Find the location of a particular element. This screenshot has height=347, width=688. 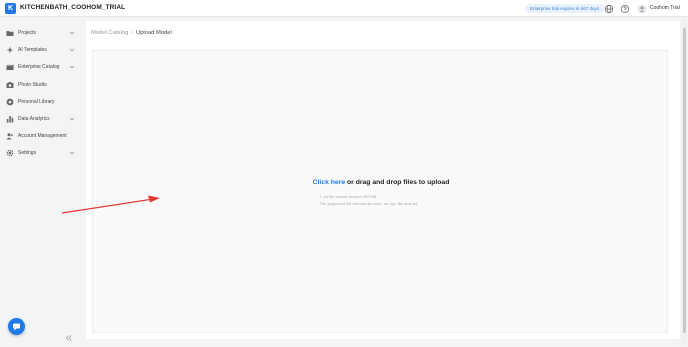

sidebar-item-projects: Projects is located at coordinates (42, 33).